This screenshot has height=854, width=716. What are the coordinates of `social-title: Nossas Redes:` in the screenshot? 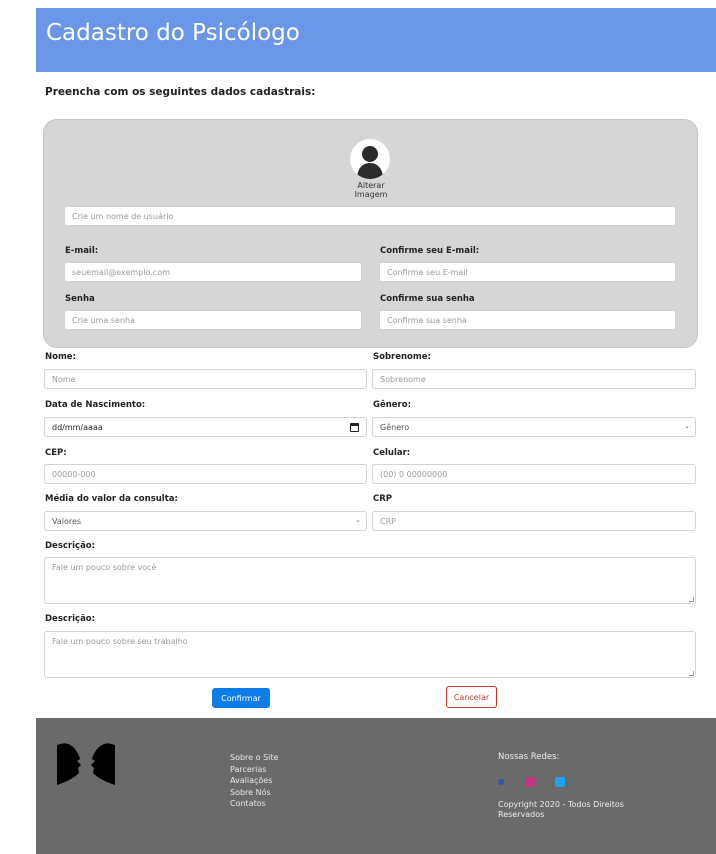 It's located at (529, 757).